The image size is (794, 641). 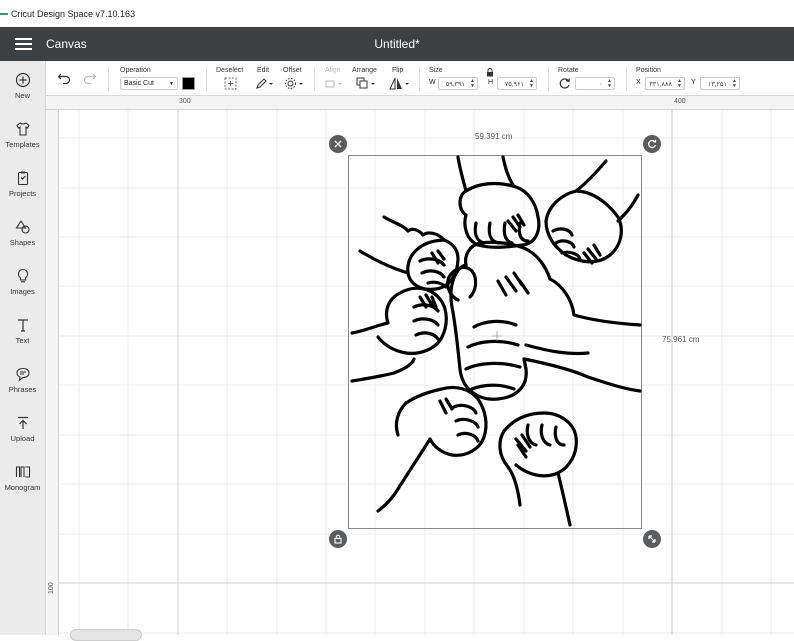 I want to click on rotate-handle, so click(x=652, y=144).